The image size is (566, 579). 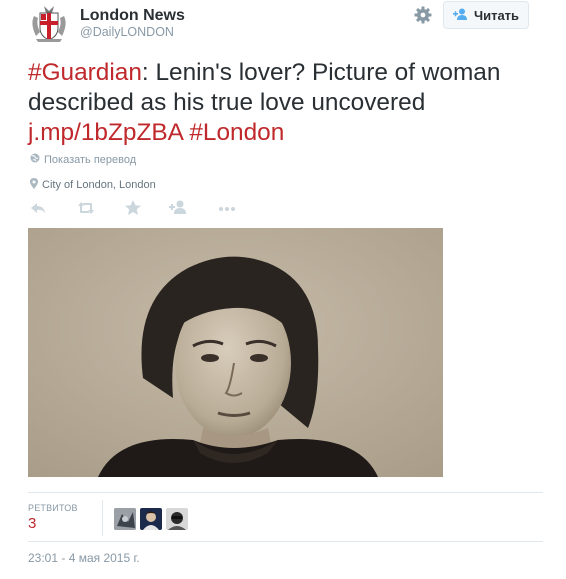 I want to click on translate-link: Показать перевод, so click(x=83, y=159).